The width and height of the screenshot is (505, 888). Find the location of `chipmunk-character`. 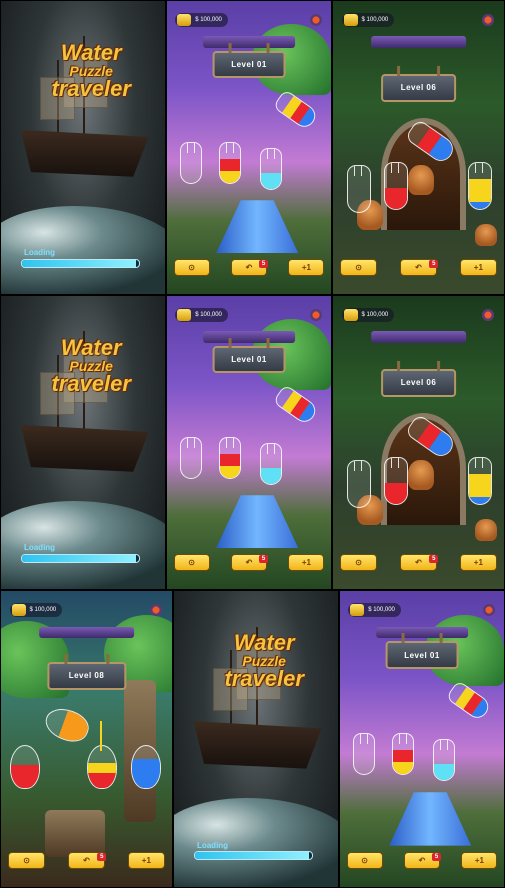

chipmunk-character is located at coordinates (486, 529).